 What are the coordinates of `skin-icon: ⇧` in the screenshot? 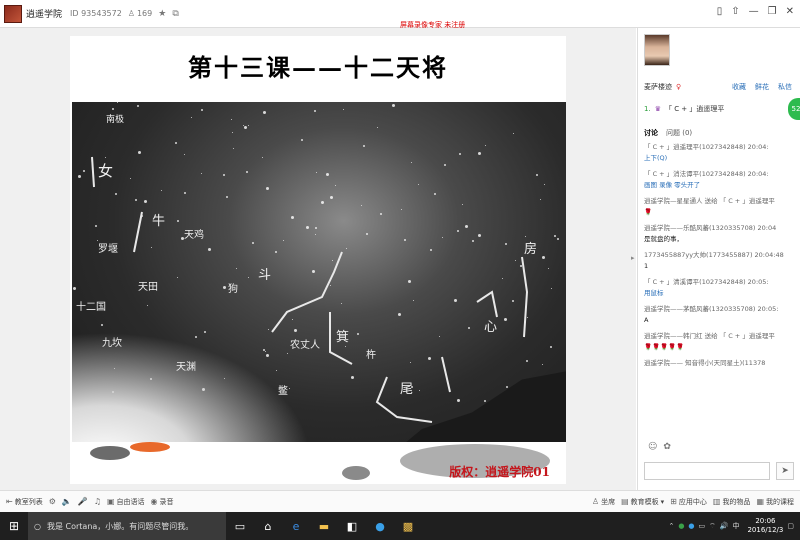 It's located at (735, 11).